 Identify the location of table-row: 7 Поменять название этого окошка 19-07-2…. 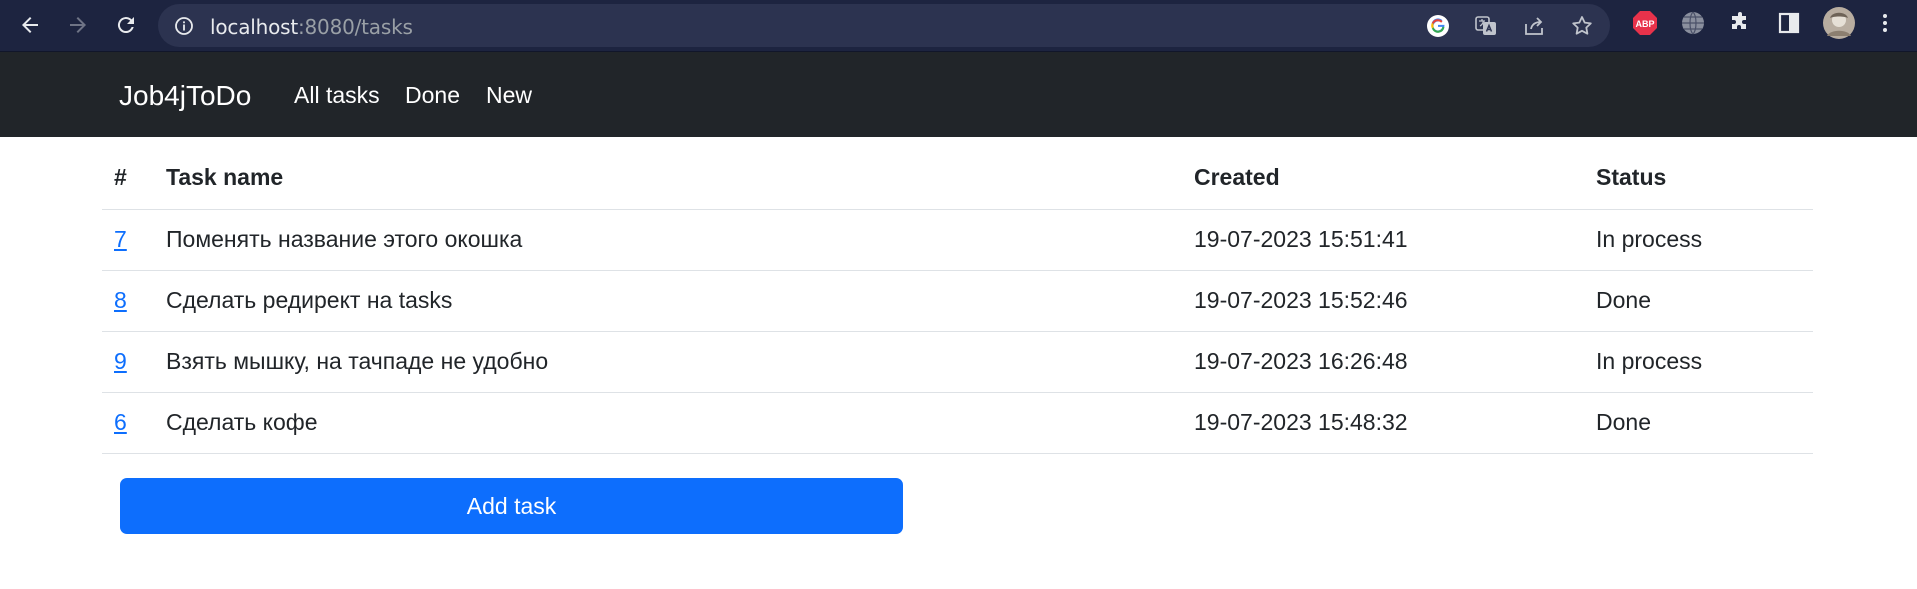
(957, 240).